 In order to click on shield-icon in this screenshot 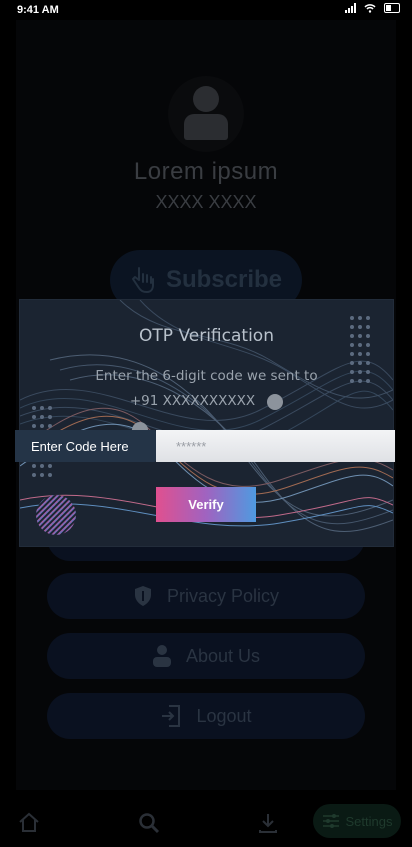, I will do `click(142, 596)`.